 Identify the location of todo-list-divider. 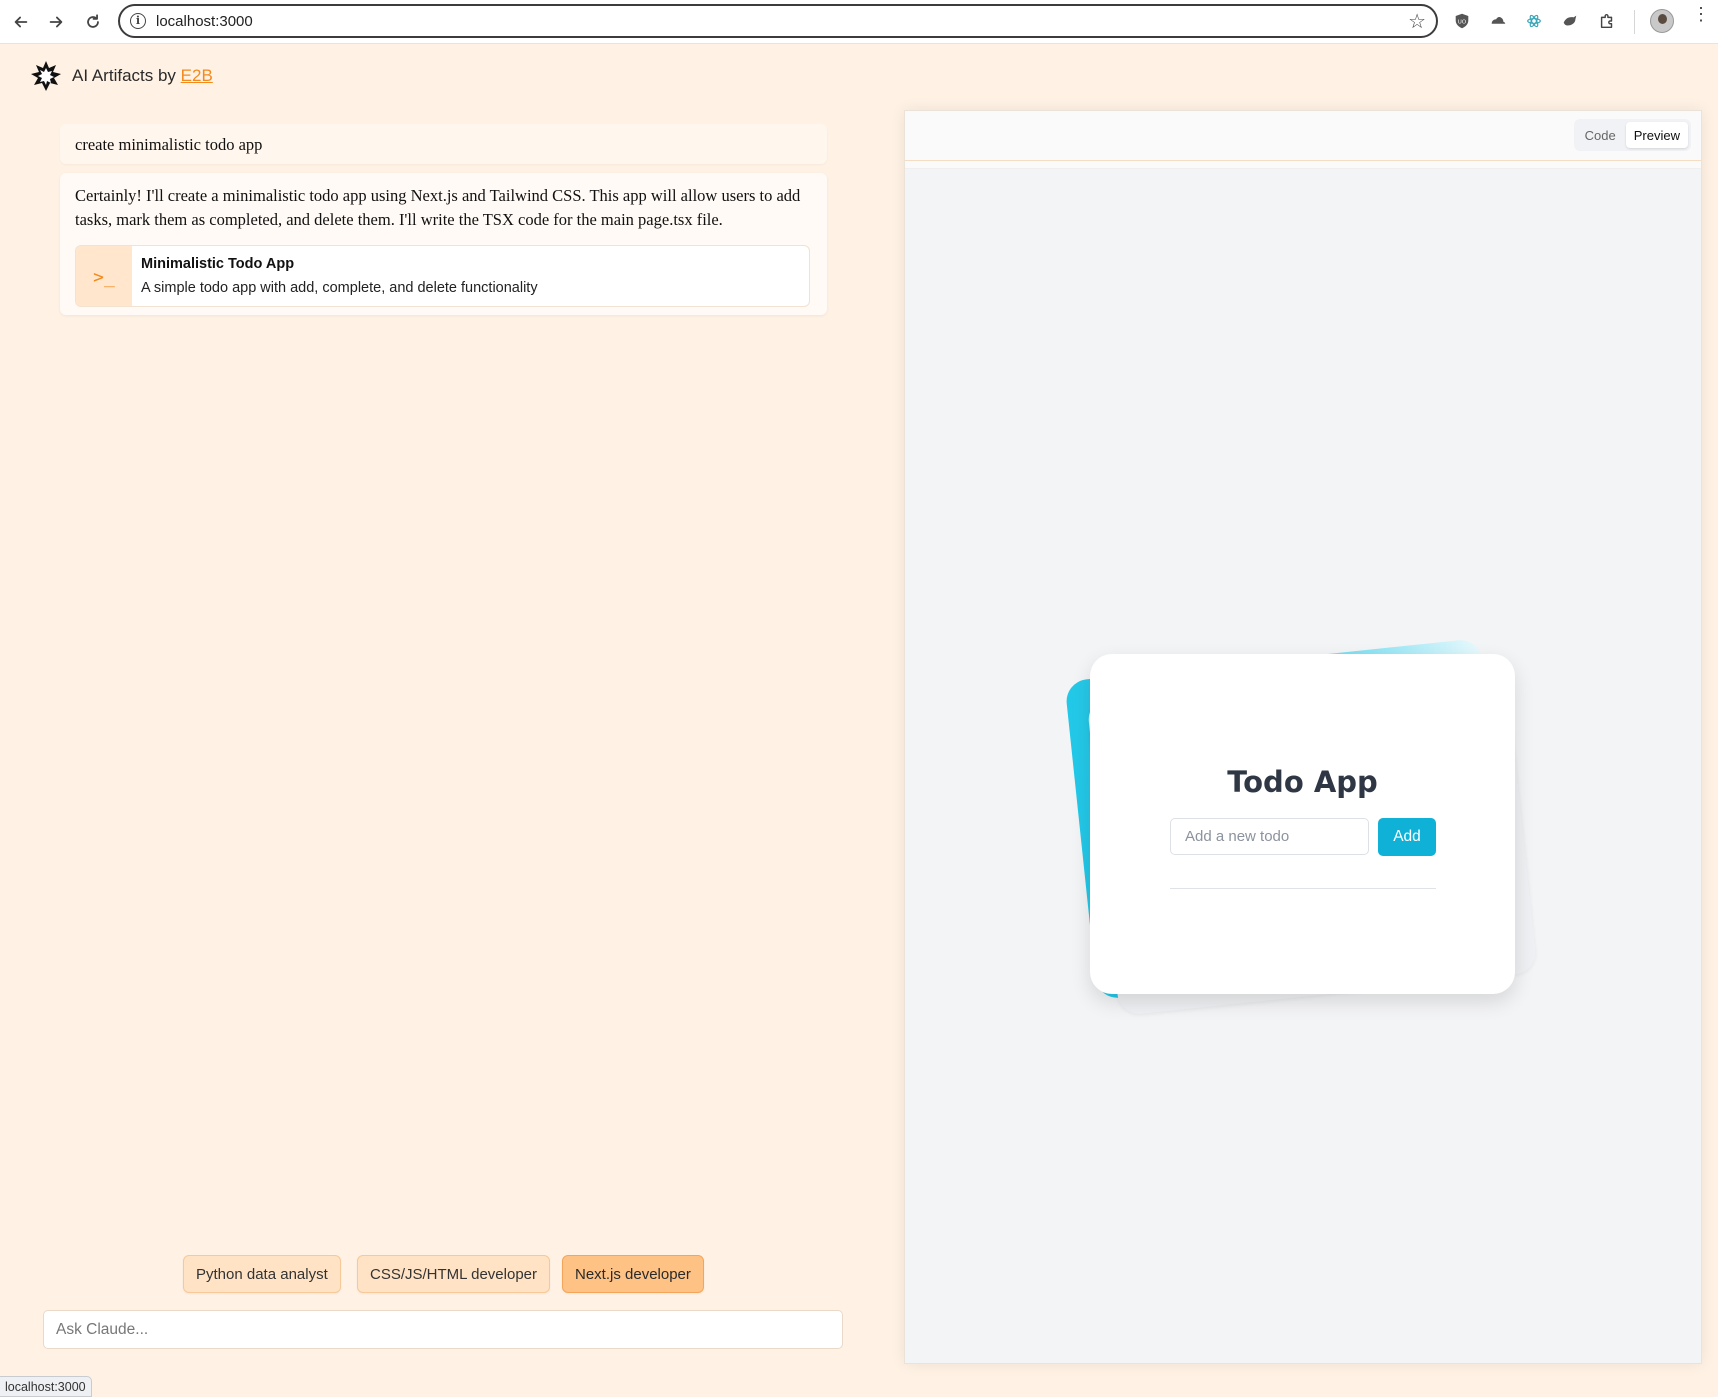
(1303, 888).